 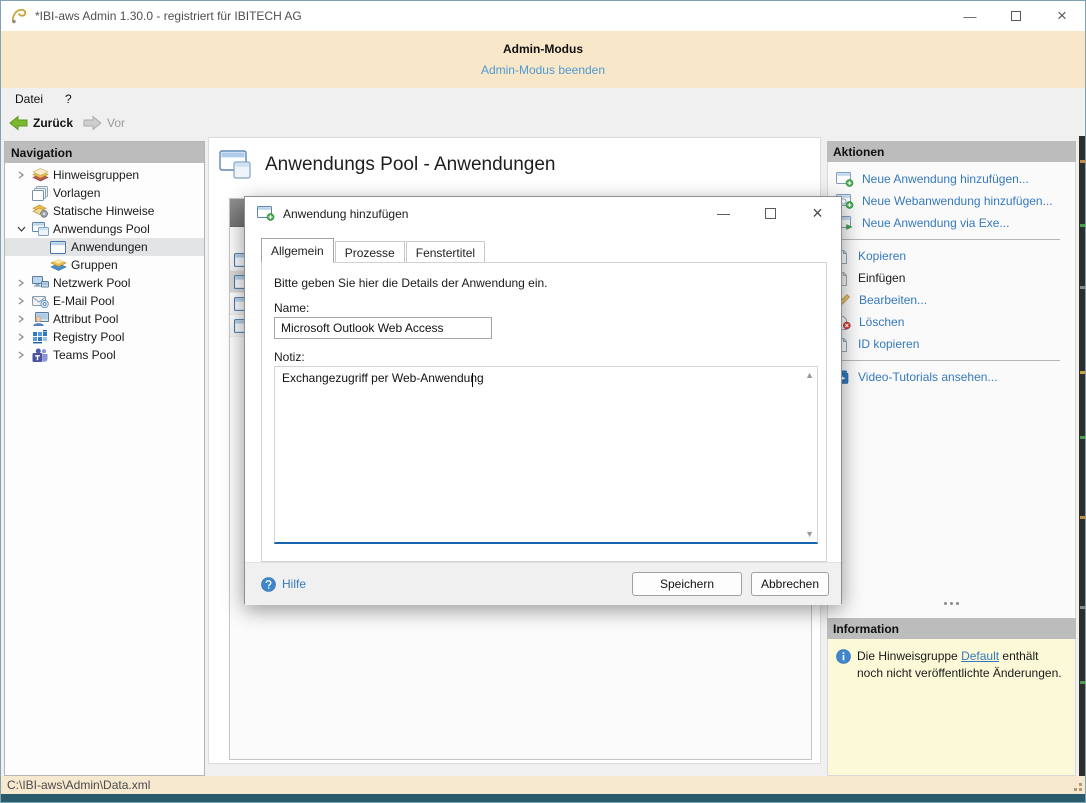 What do you see at coordinates (951, 322) in the screenshot?
I see `action-loeschen: Löschen` at bounding box center [951, 322].